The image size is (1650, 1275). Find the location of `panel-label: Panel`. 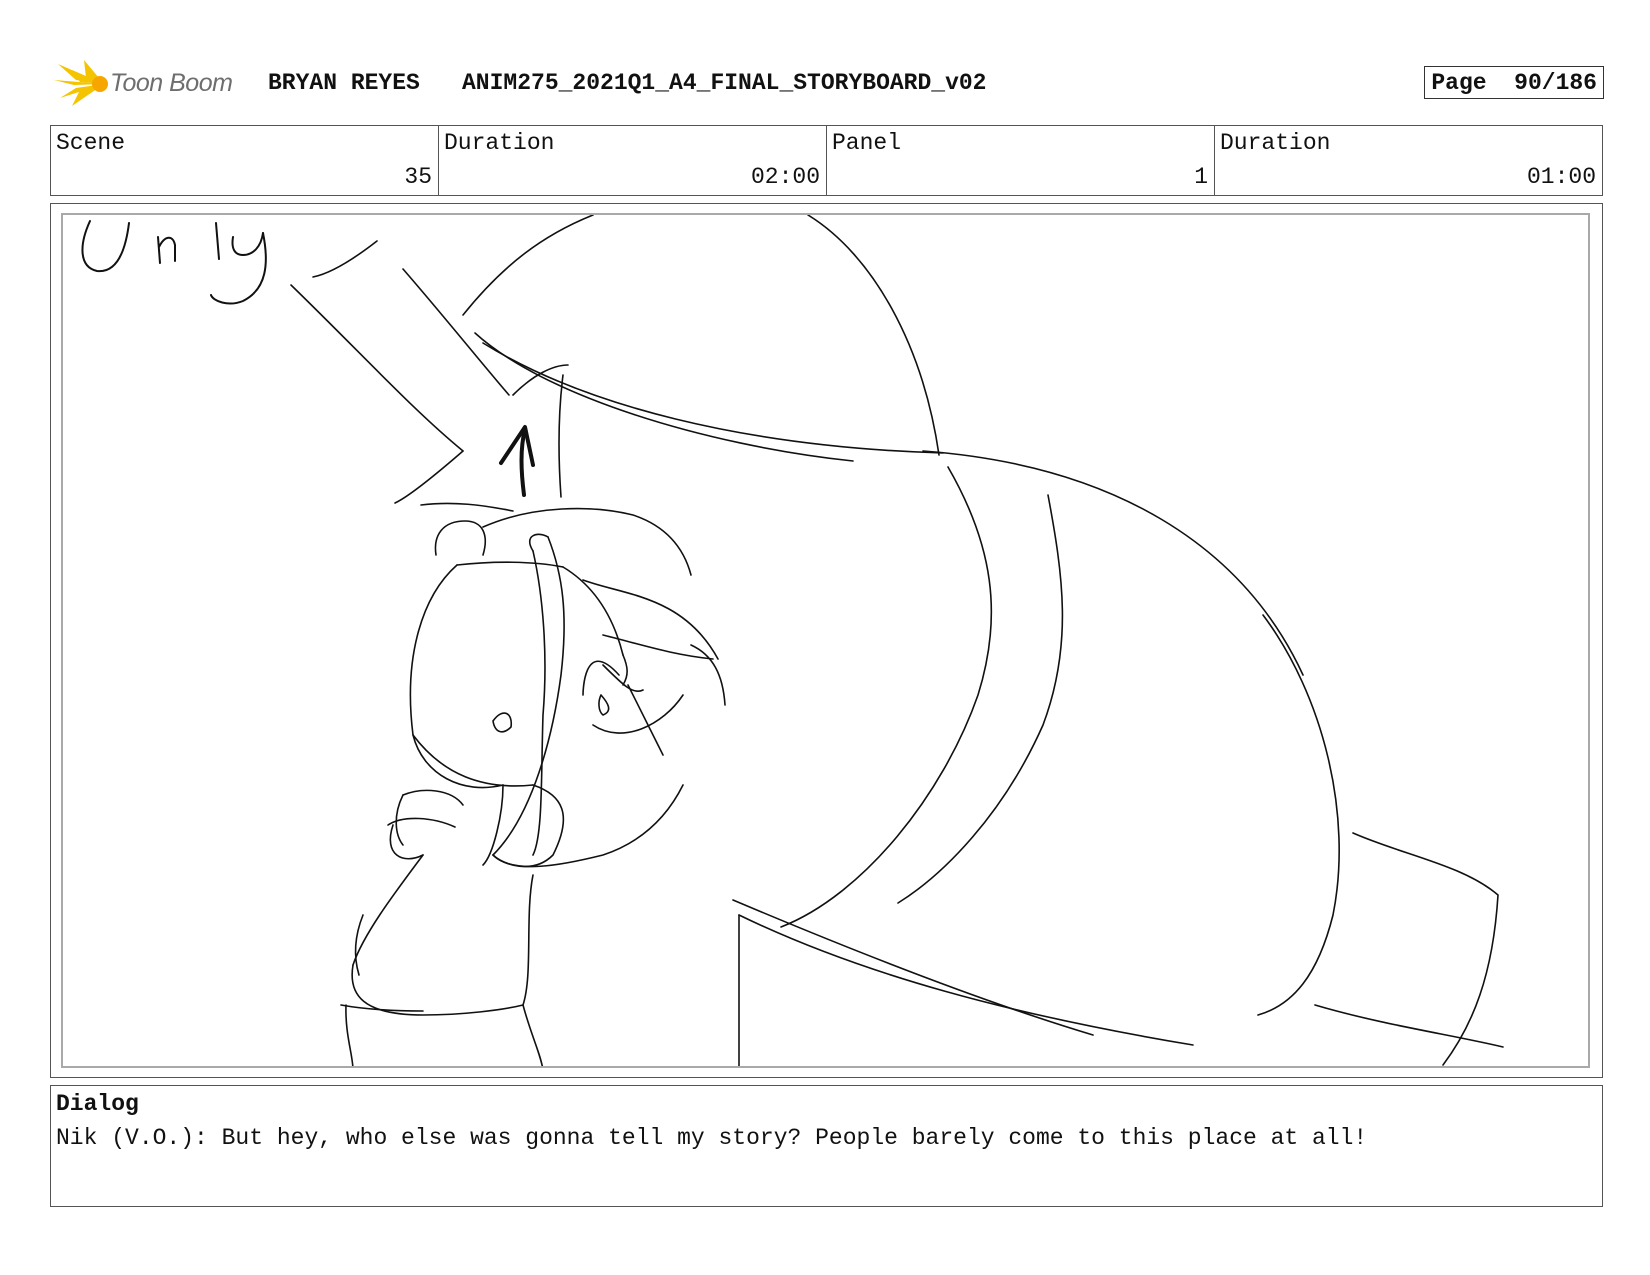

panel-label: Panel is located at coordinates (867, 143).